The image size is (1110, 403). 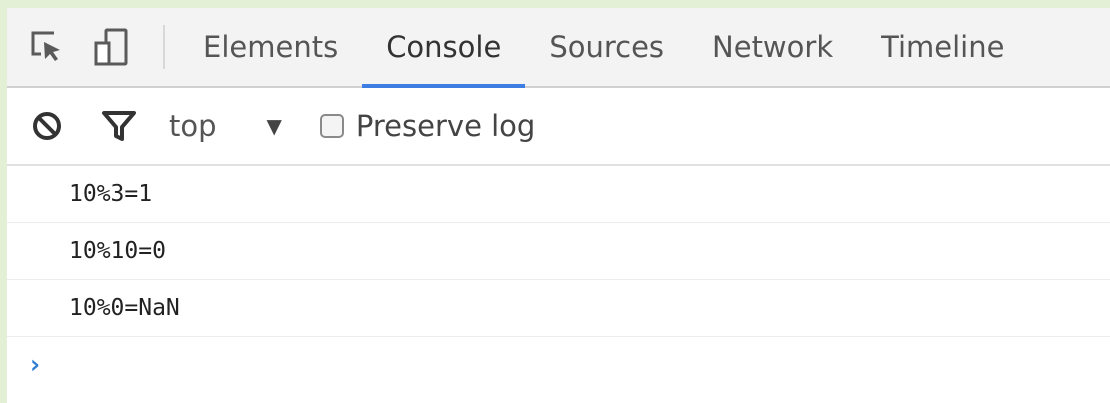 What do you see at coordinates (558, 365) in the screenshot?
I see `console-prompt: ›` at bounding box center [558, 365].